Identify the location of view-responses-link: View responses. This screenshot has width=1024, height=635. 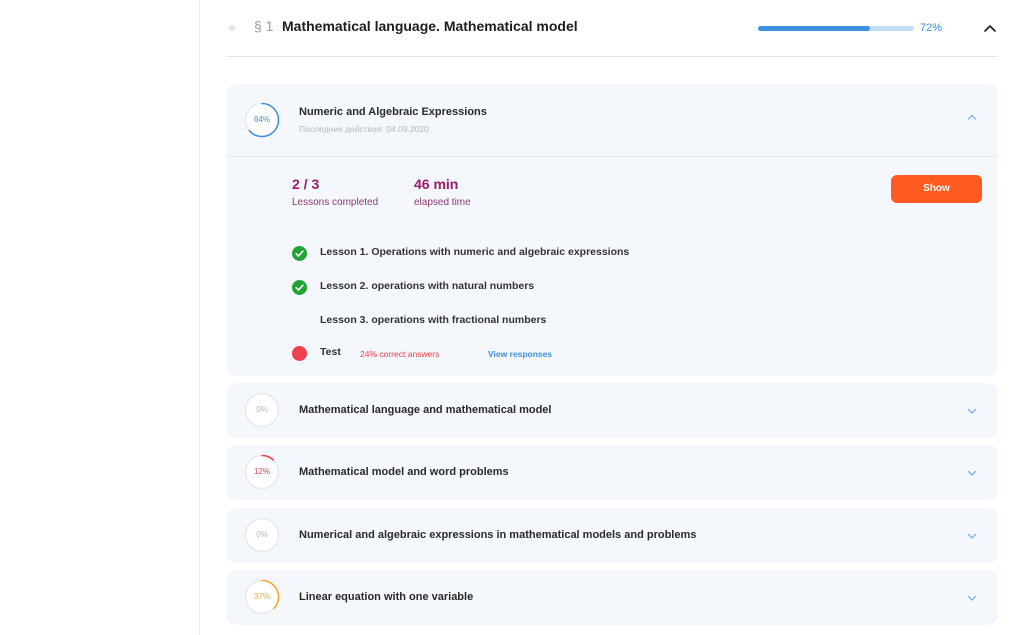
(520, 354).